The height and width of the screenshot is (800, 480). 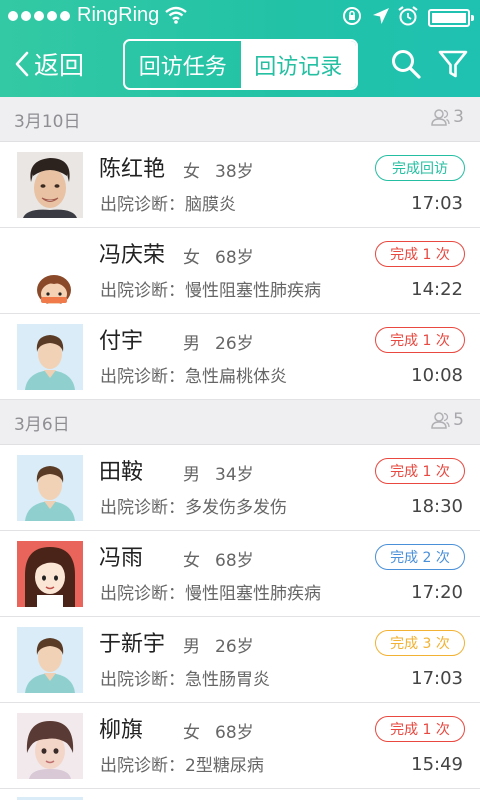 What do you see at coordinates (132, 169) in the screenshot?
I see `patient-name: 陈红艳` at bounding box center [132, 169].